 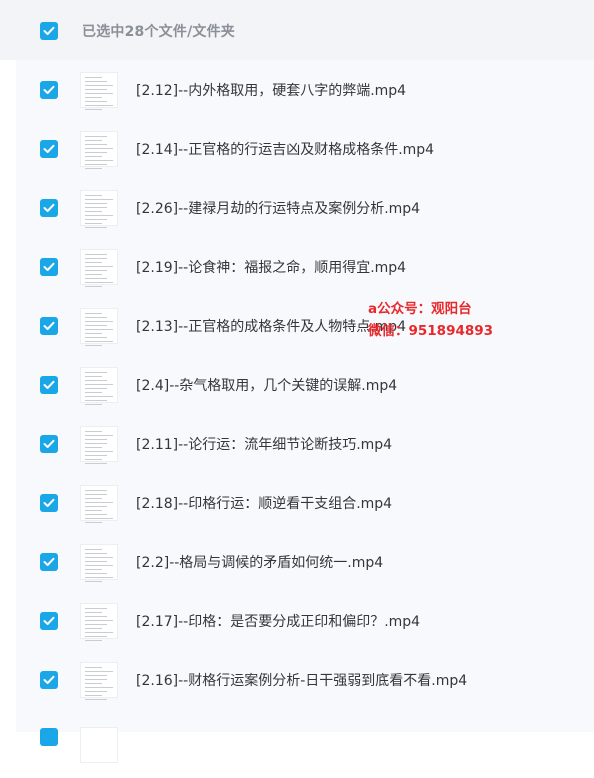 I want to click on file-row: [2.26]--建禄月劫的行运特点及案例分析.mp4, so click(x=305, y=207).